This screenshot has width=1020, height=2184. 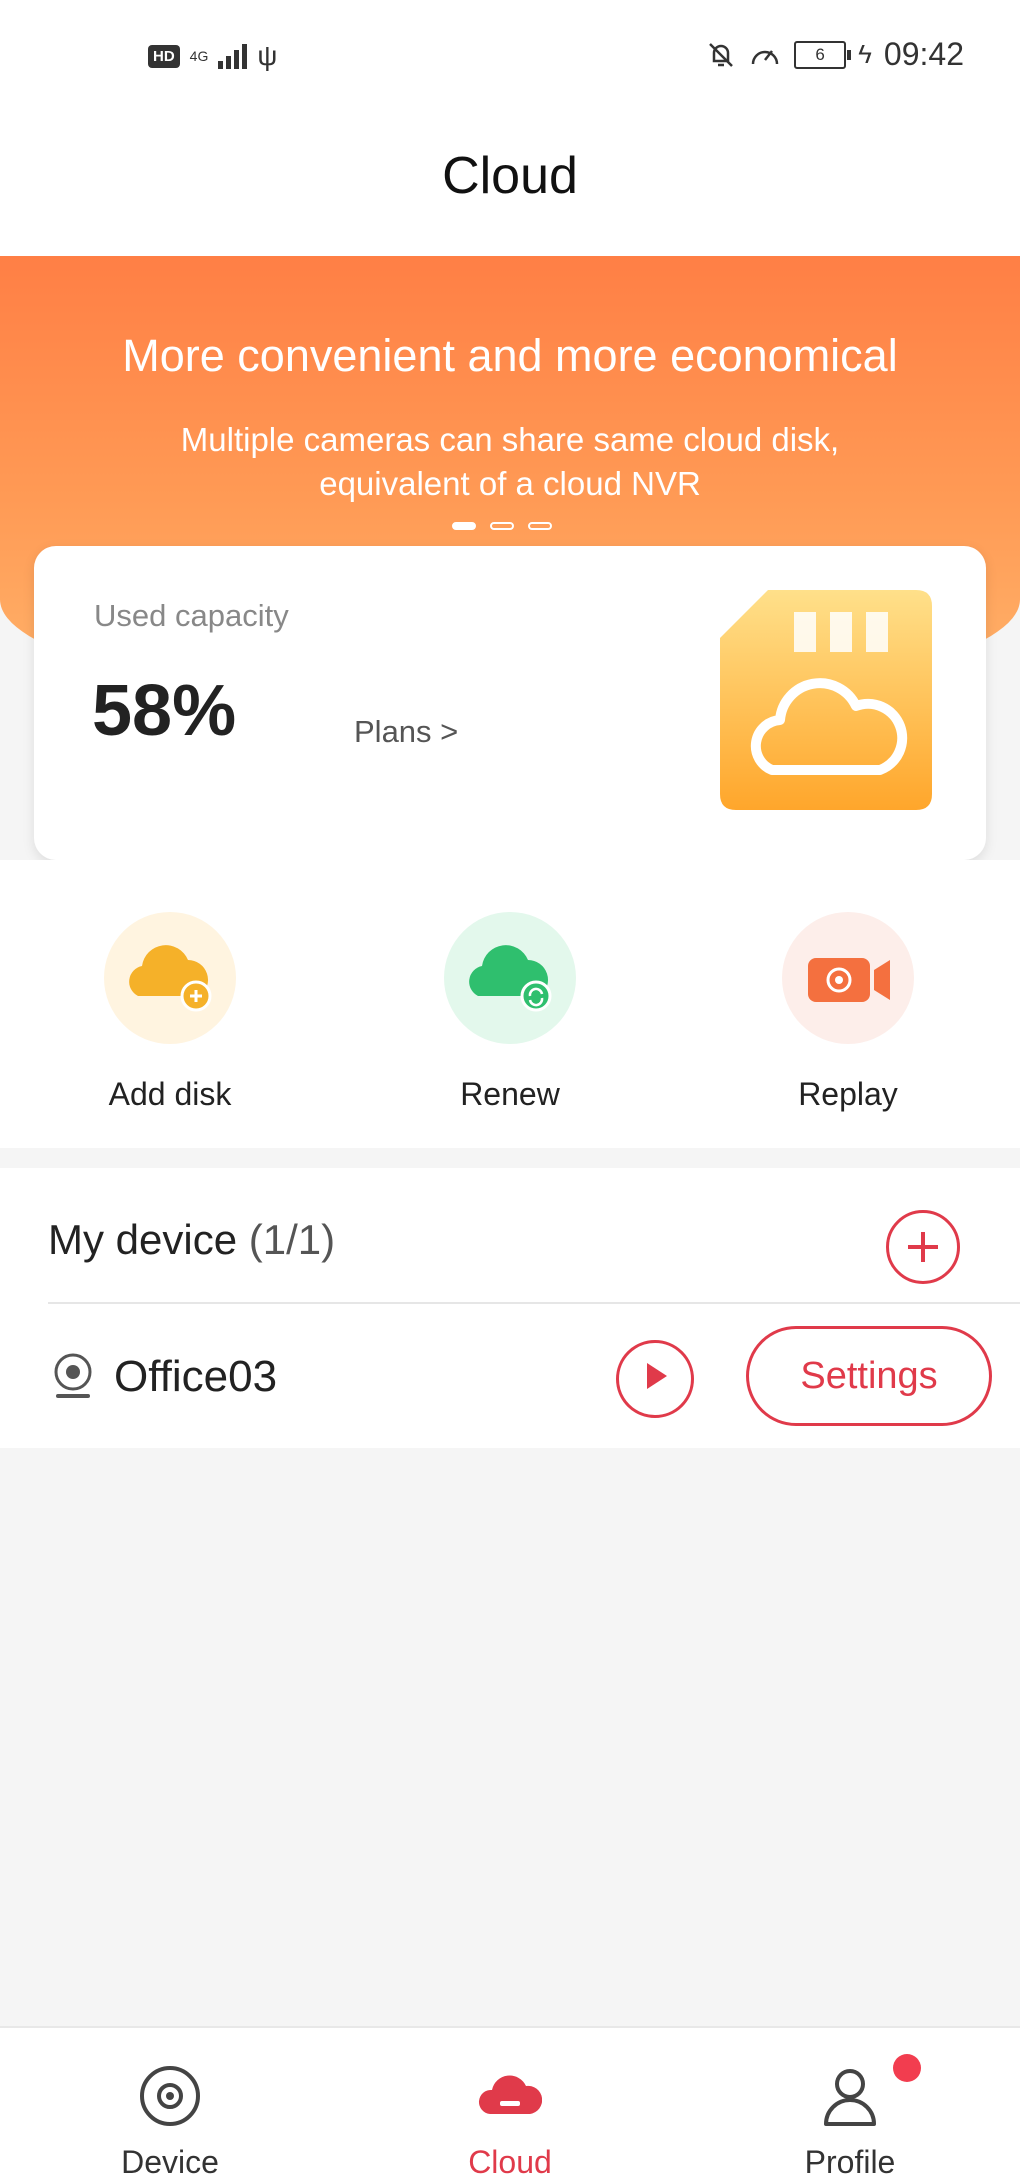 I want to click on tab-device-label: Device, so click(x=170, y=2162).